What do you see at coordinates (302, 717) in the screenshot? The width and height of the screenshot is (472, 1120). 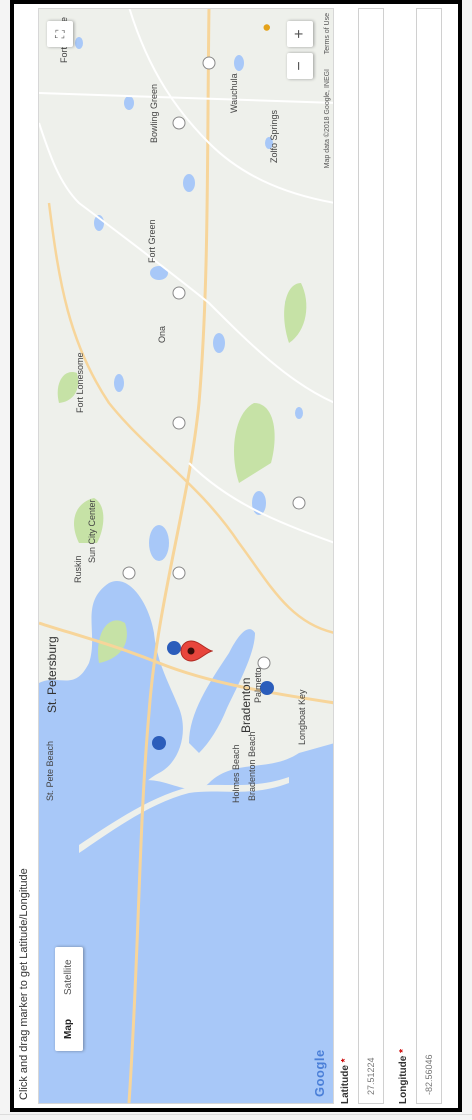 I see `place-label: Longboat Key` at bounding box center [302, 717].